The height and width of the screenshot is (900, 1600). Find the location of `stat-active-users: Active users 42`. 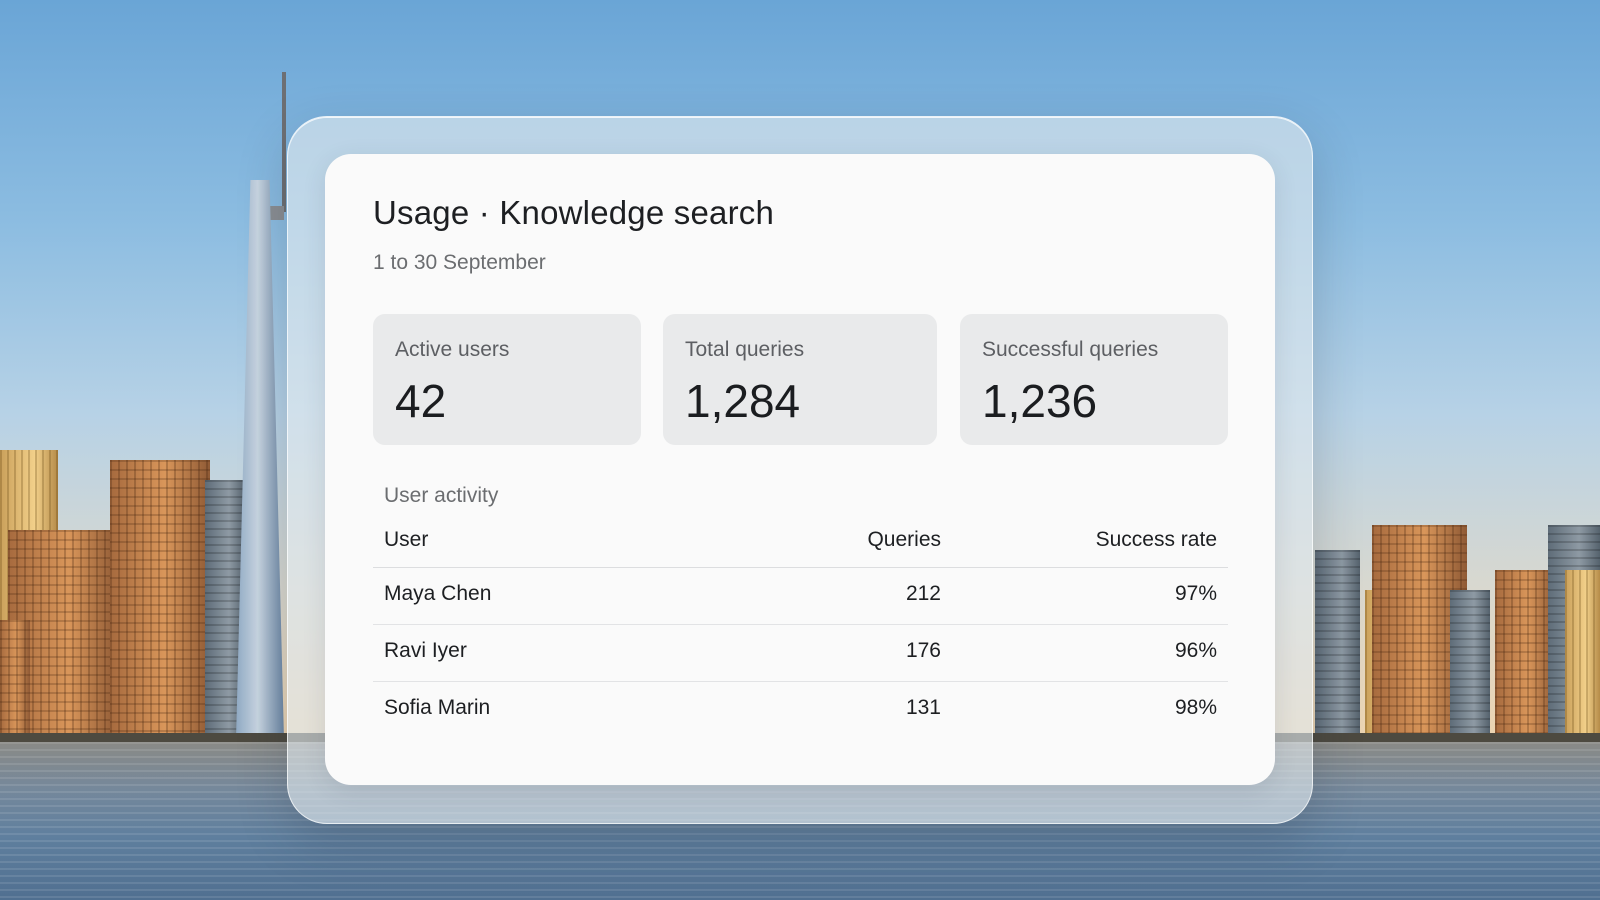

stat-active-users: Active users 42 is located at coordinates (507, 379).